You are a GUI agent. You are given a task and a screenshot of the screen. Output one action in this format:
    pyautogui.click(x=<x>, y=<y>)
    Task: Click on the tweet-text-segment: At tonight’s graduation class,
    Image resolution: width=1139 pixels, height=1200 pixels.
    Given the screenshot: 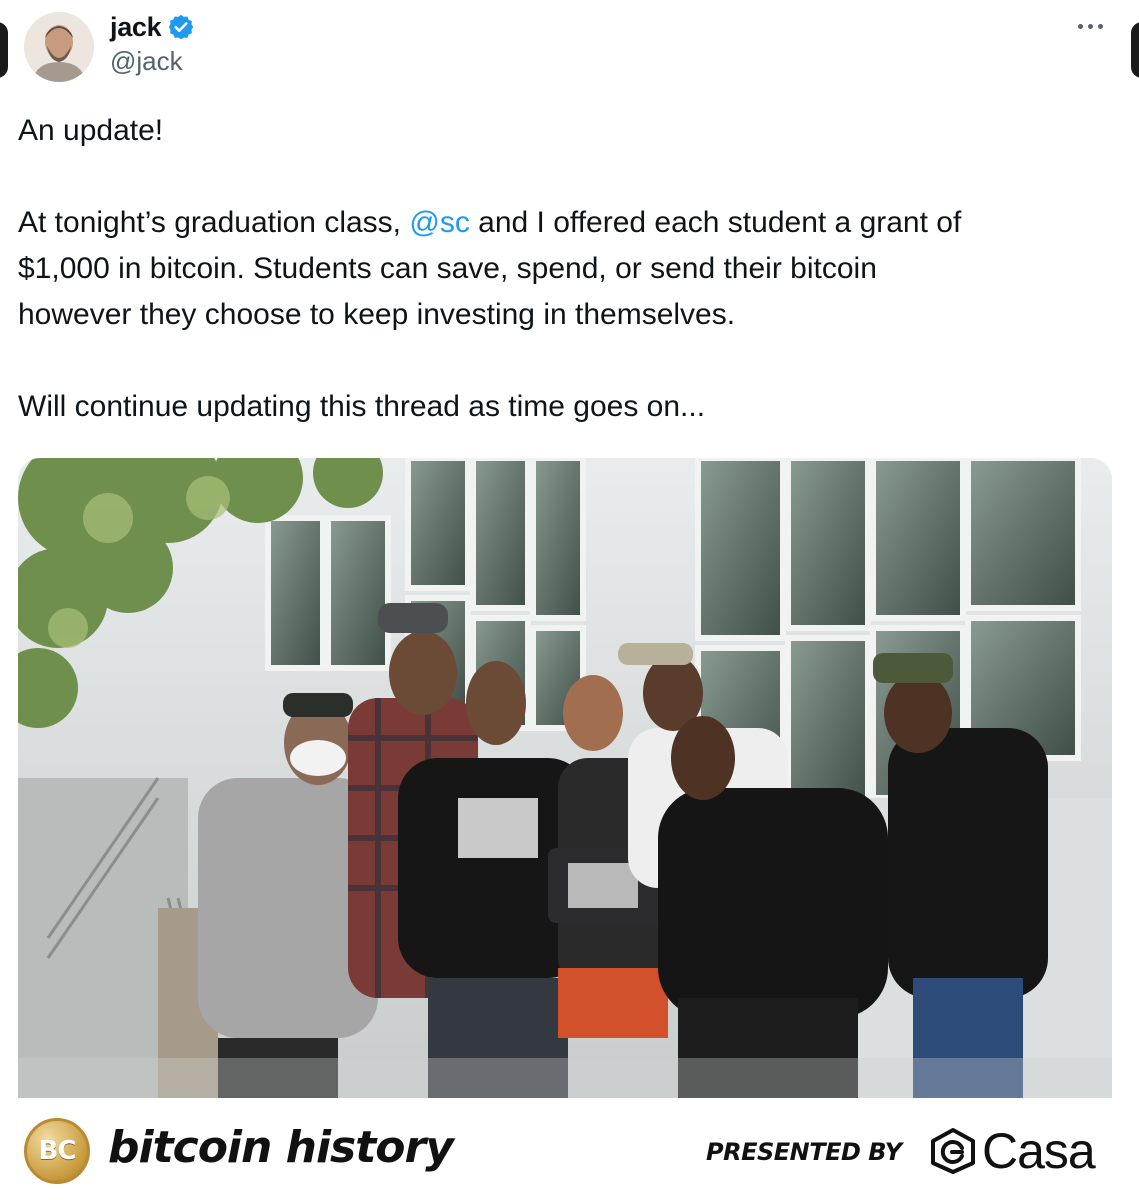 What is the action you would take?
    pyautogui.click(x=214, y=222)
    